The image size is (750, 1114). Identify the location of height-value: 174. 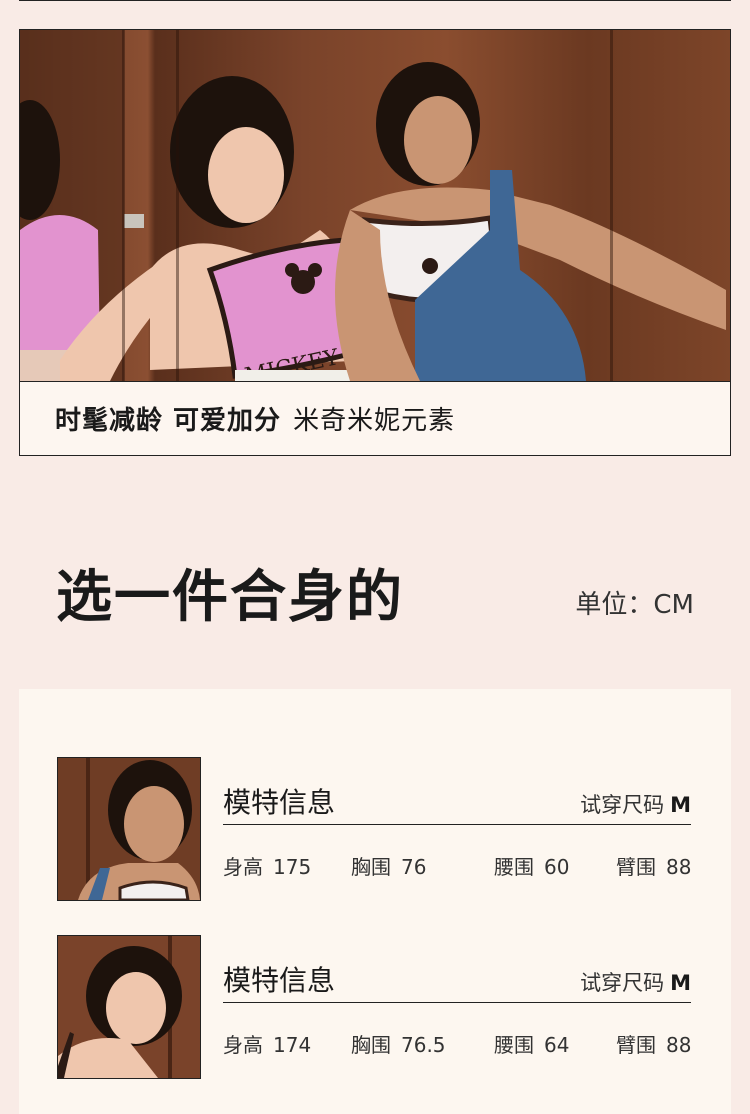
(292, 1045).